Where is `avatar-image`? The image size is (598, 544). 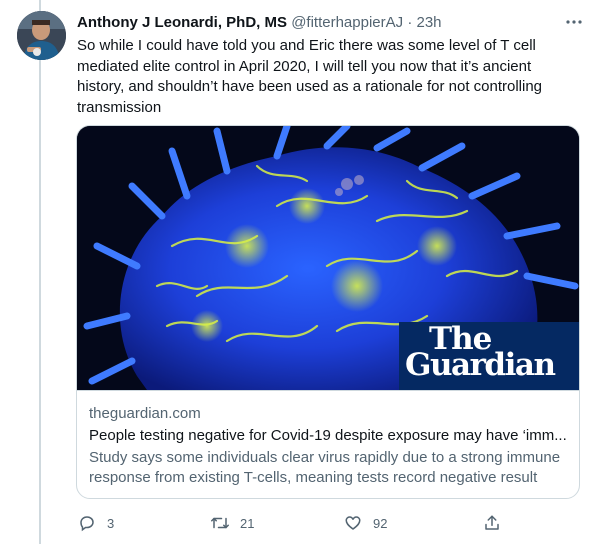
avatar-image is located at coordinates (41, 35).